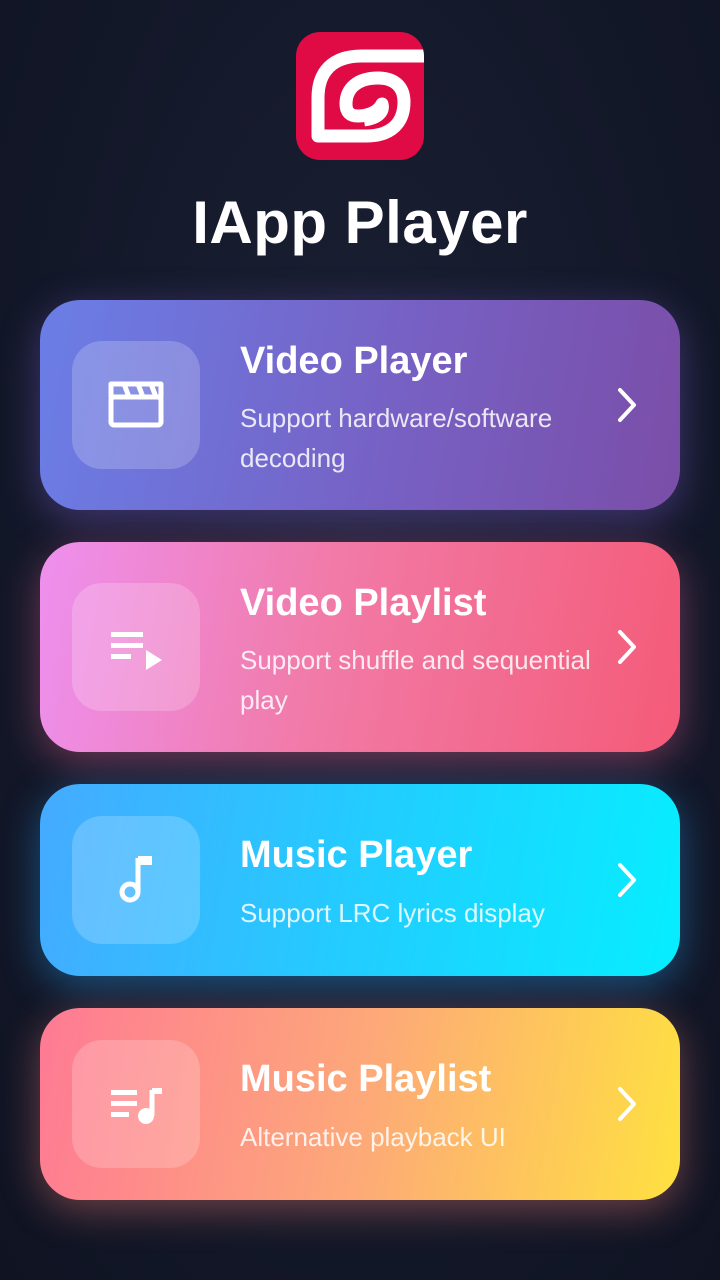  What do you see at coordinates (392, 913) in the screenshot?
I see `music-player-description: Support LRC lyrics display` at bounding box center [392, 913].